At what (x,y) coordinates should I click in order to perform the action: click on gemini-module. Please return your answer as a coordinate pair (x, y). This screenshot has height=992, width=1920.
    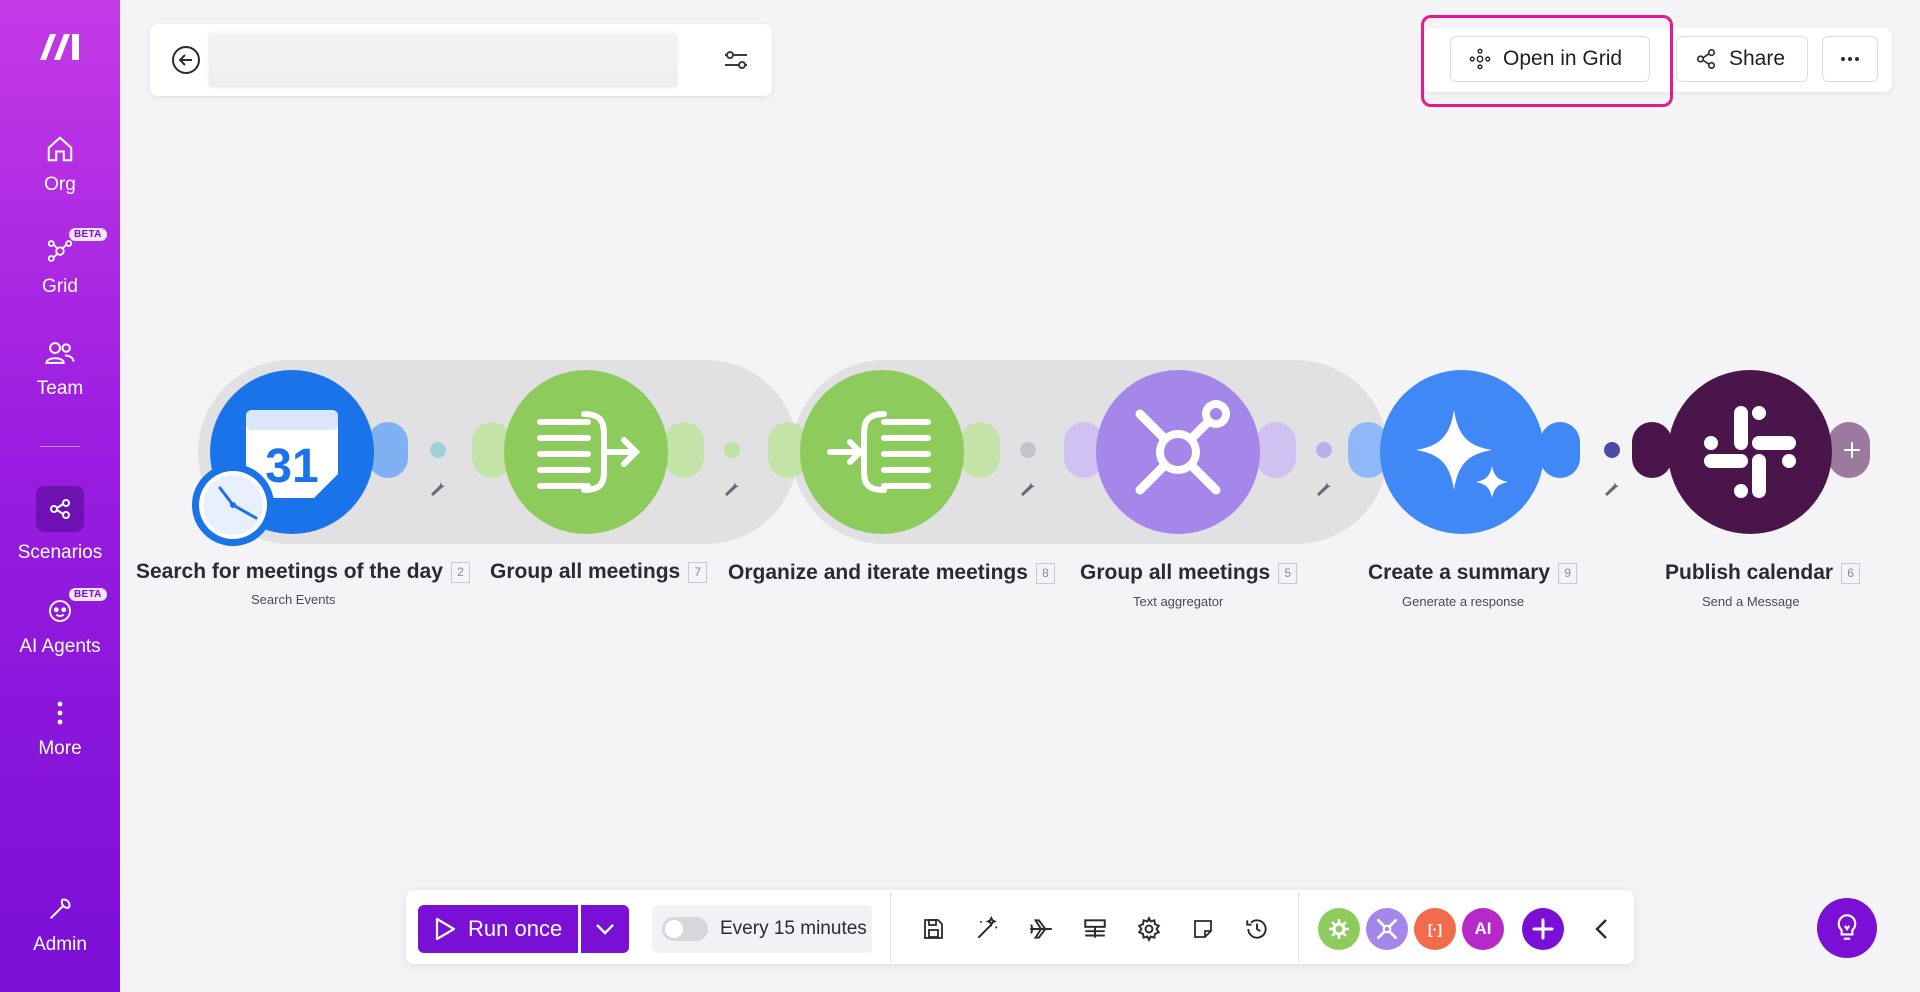
    Looking at the image, I should click on (1462, 452).